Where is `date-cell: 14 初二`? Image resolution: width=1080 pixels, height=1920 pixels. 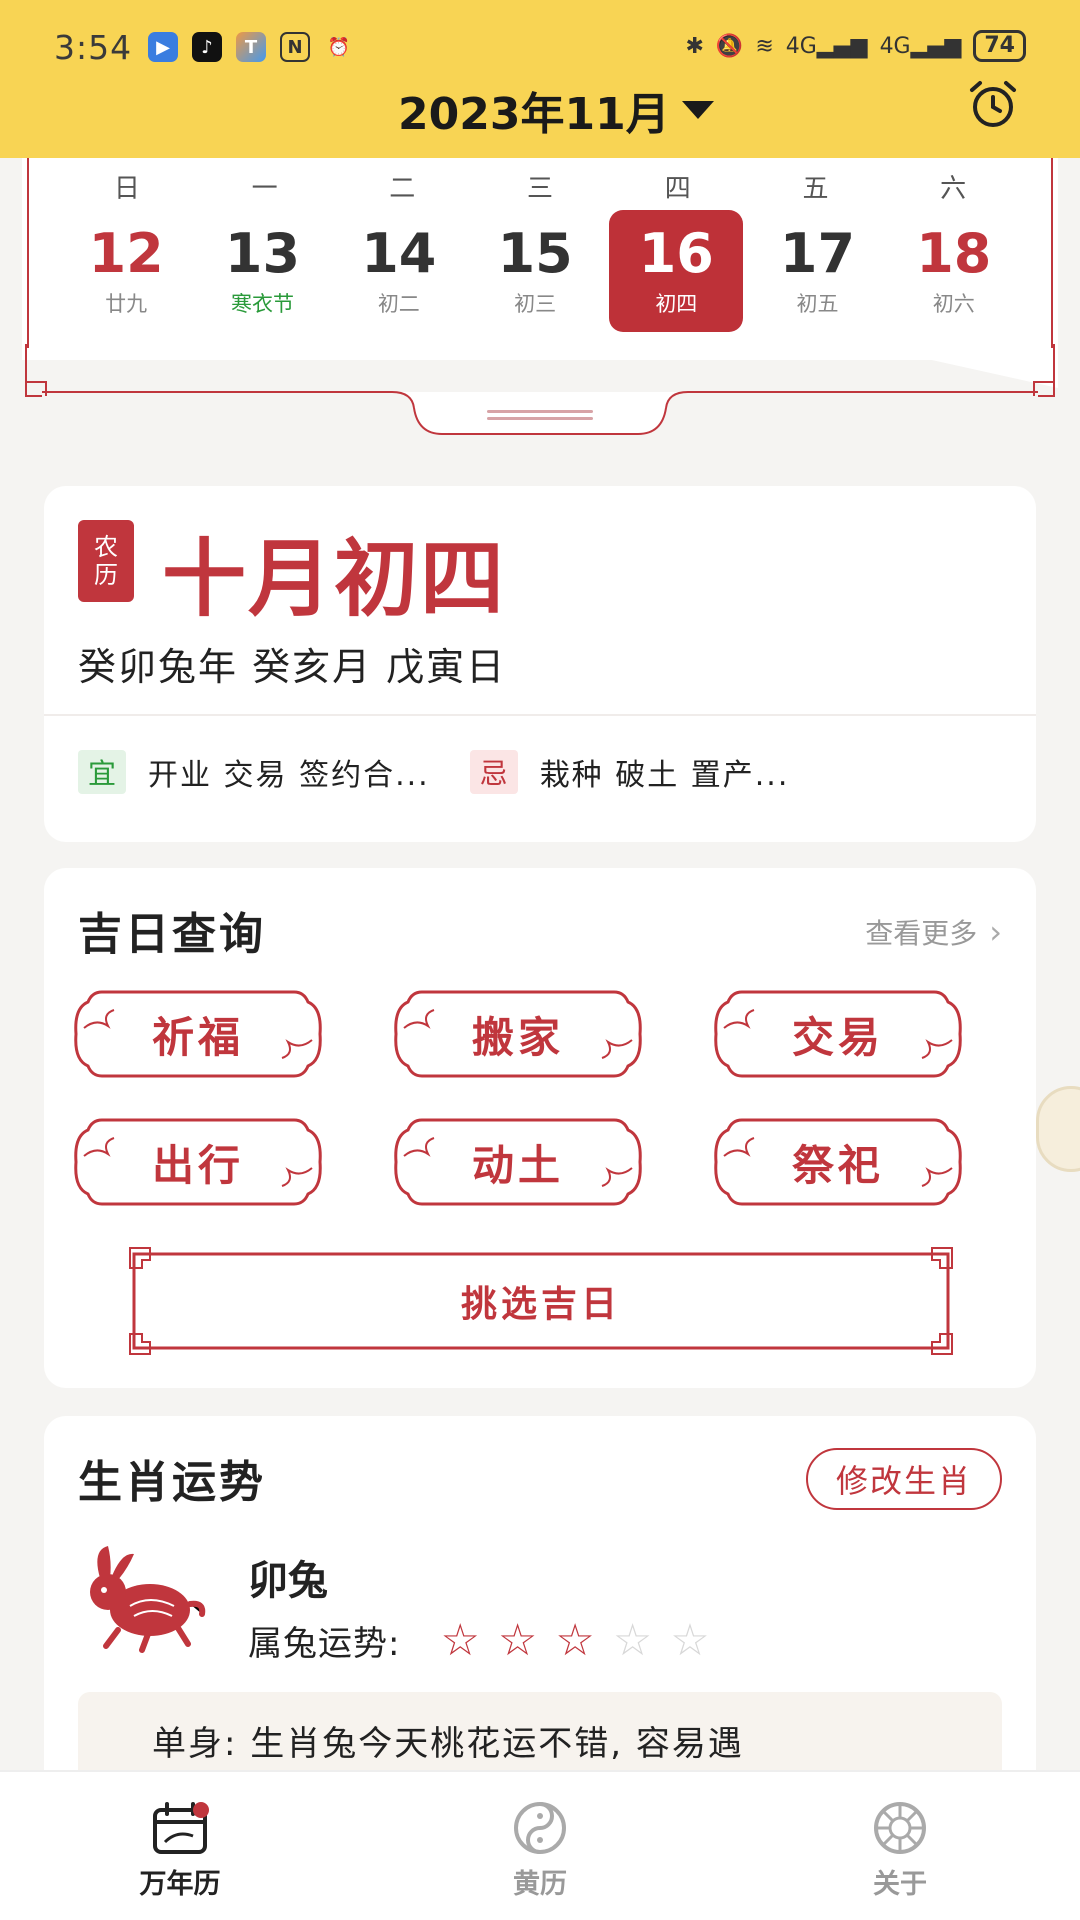
date-cell: 14 初二 is located at coordinates (399, 271).